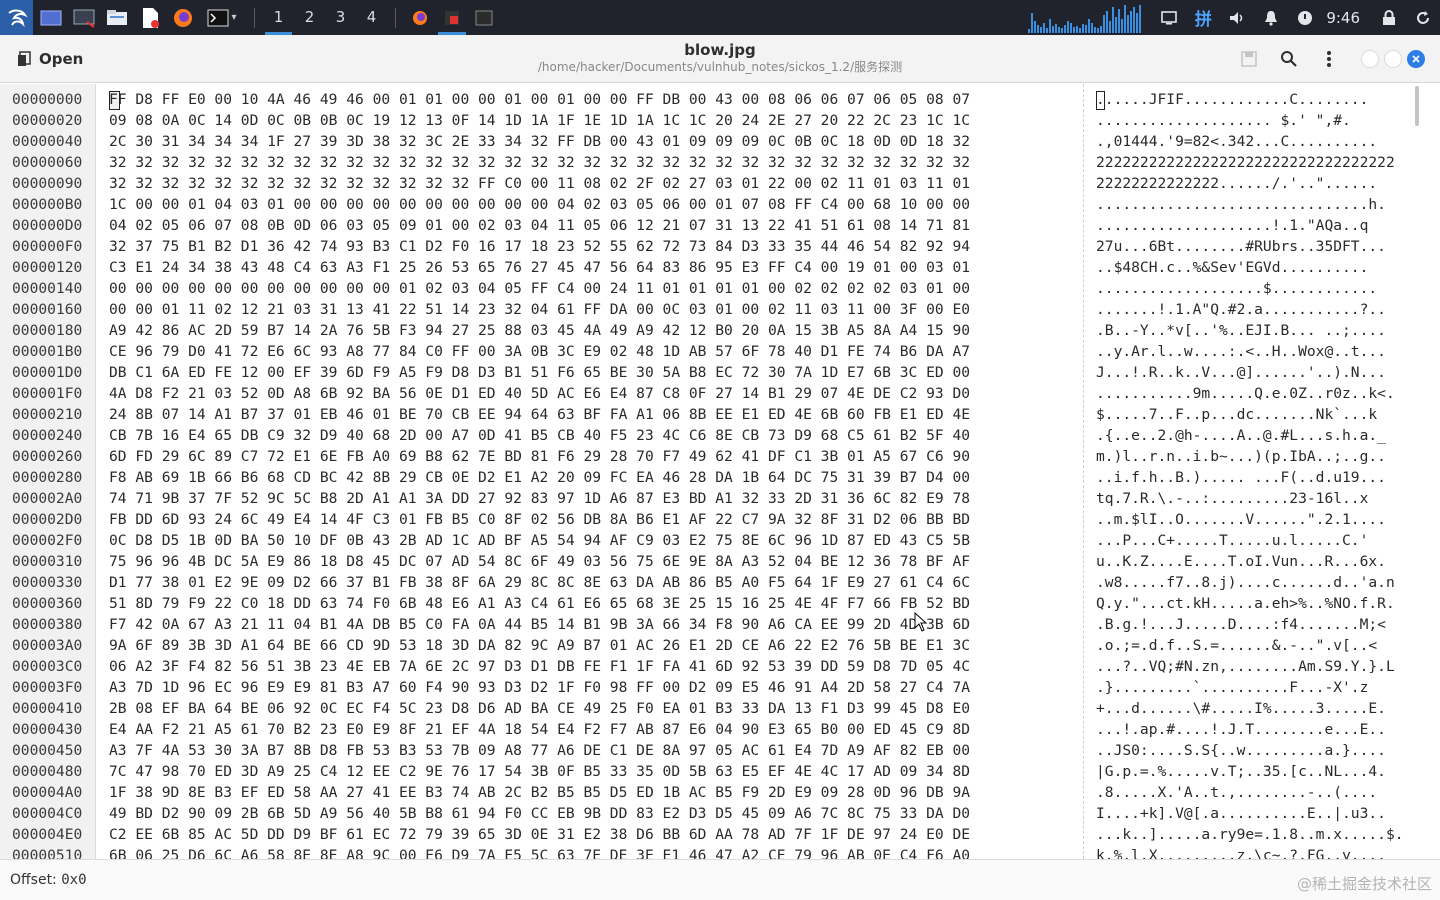  What do you see at coordinates (1253, 225) in the screenshot?
I see `ascii-row: ....................!.1."AQa..q` at bounding box center [1253, 225].